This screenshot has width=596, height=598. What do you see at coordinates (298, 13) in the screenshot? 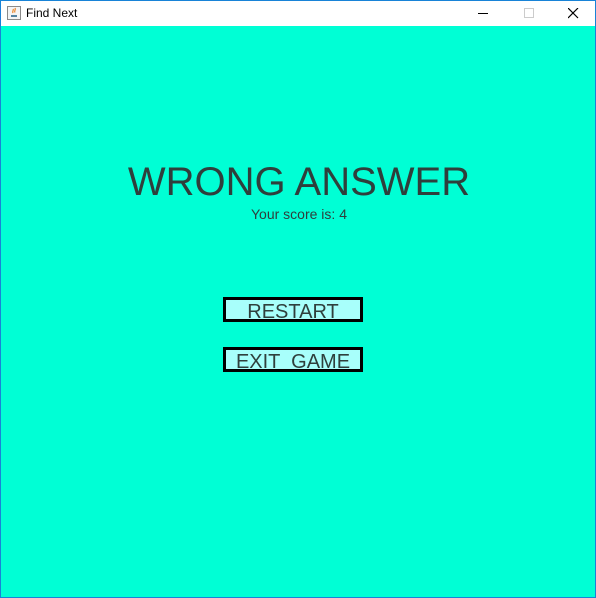
I see `title-bar: Find Next` at bounding box center [298, 13].